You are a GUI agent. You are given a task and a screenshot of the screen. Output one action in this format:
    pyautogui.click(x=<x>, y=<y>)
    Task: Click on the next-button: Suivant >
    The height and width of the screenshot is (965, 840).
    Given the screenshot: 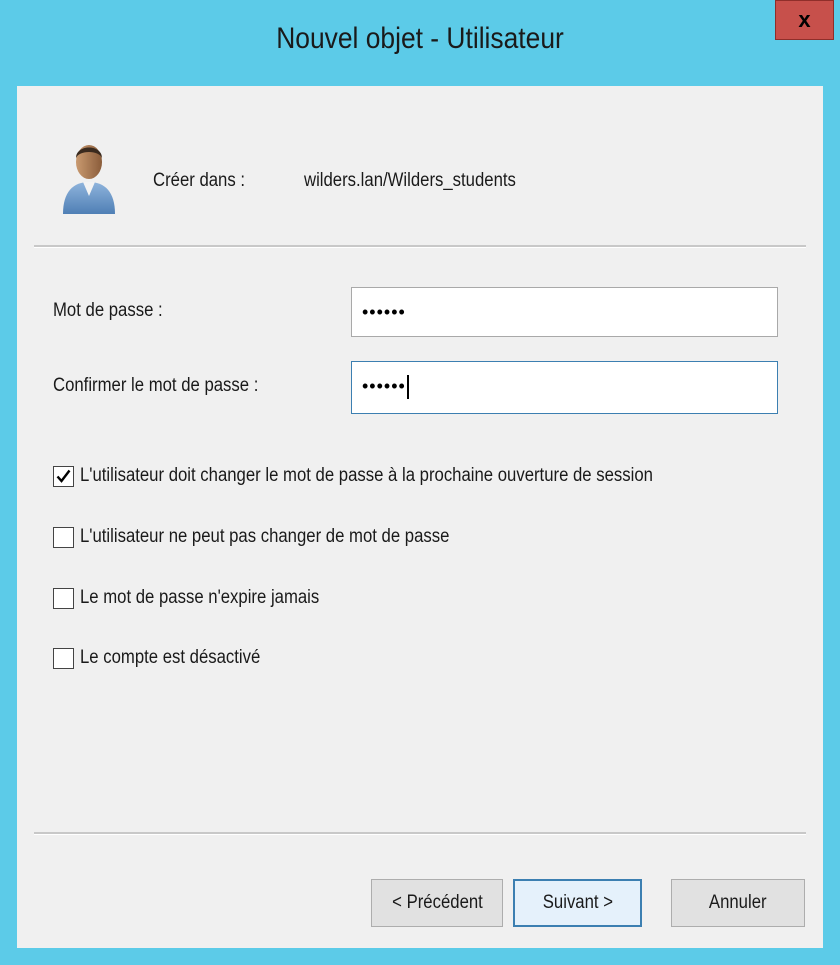 What is the action you would take?
    pyautogui.click(x=577, y=903)
    